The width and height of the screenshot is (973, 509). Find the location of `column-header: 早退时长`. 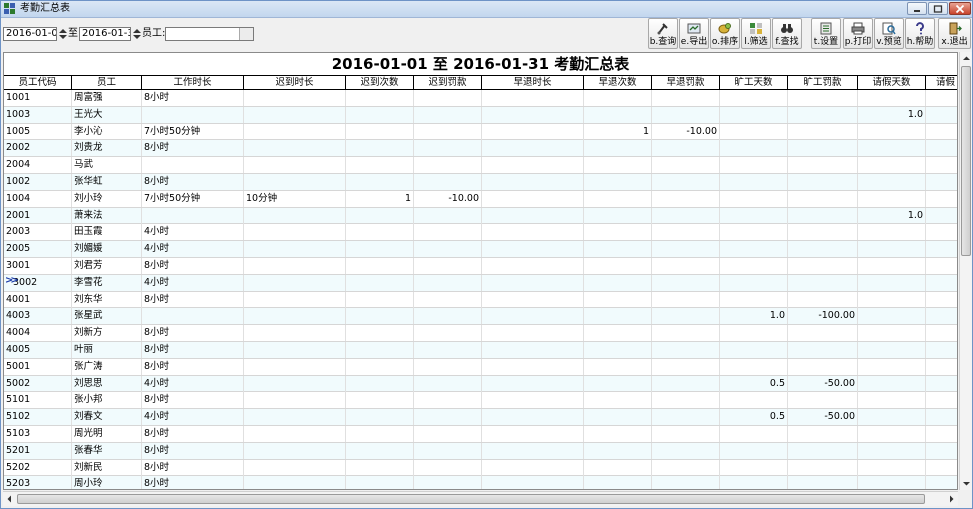

column-header: 早退时长 is located at coordinates (533, 82).